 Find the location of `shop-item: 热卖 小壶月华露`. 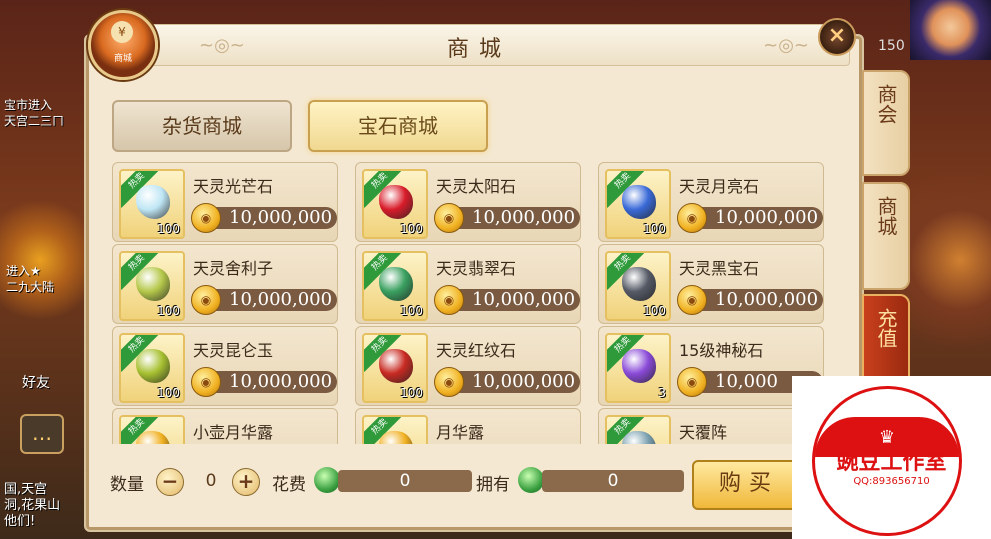

shop-item: 热卖 小壶月华露 is located at coordinates (225, 426).